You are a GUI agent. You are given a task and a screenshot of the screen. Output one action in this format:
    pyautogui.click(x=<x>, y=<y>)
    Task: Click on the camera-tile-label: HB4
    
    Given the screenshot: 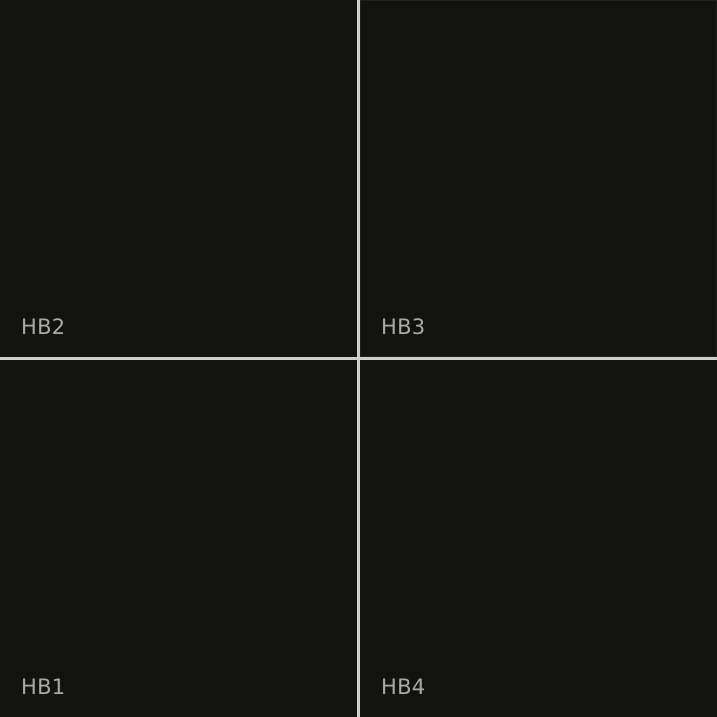 What is the action you would take?
    pyautogui.click(x=403, y=687)
    